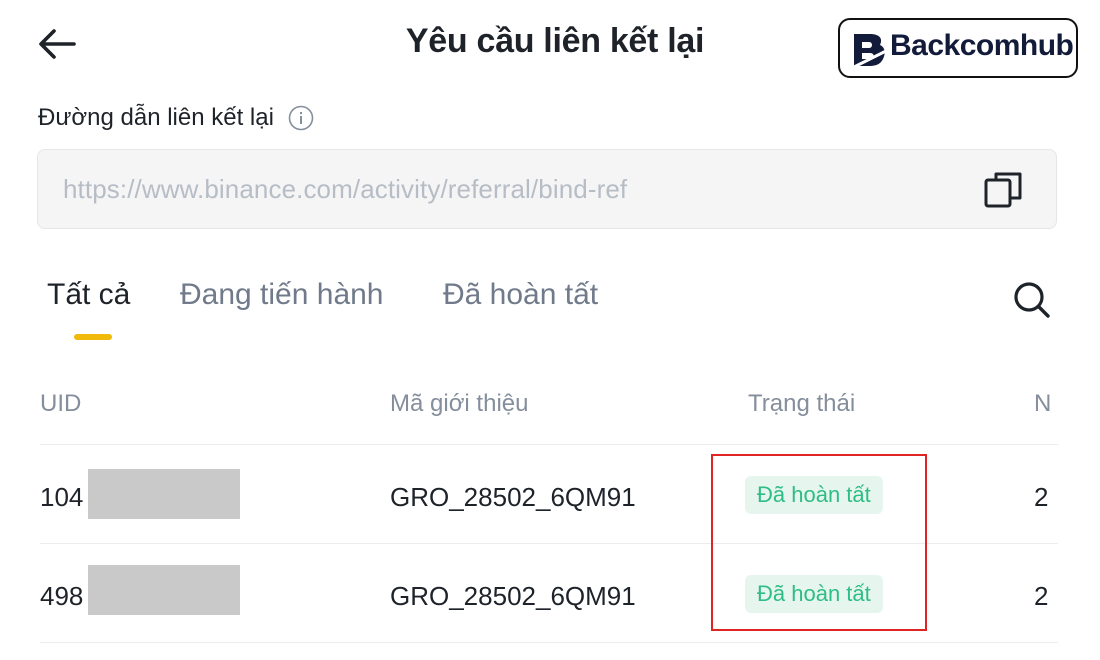 This screenshot has height=660, width=1100. I want to click on status-highlight-box, so click(819, 542).